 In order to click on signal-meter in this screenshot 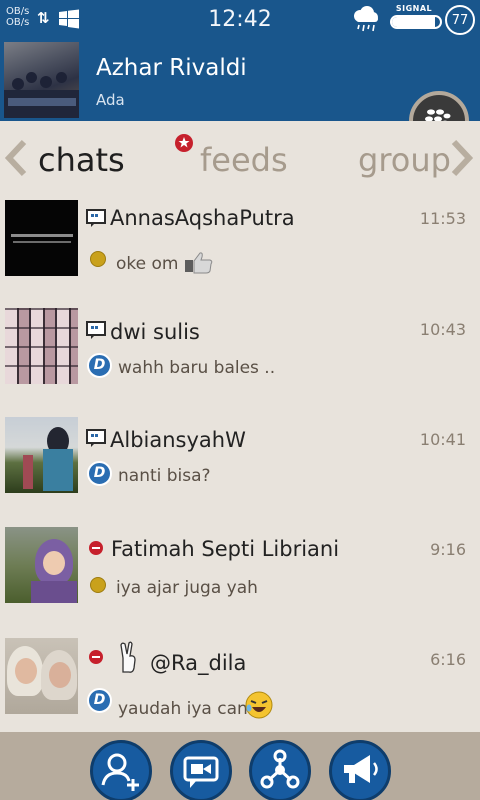, I will do `click(416, 22)`.